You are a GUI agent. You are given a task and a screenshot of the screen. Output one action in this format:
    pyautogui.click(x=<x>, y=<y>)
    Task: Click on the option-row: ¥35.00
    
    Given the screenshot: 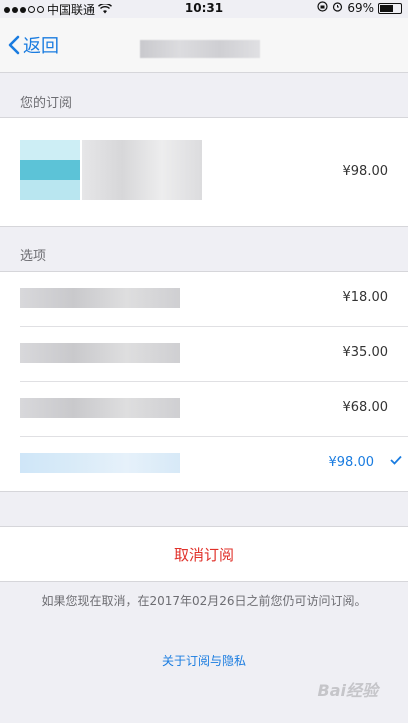 What is the action you would take?
    pyautogui.click(x=214, y=354)
    